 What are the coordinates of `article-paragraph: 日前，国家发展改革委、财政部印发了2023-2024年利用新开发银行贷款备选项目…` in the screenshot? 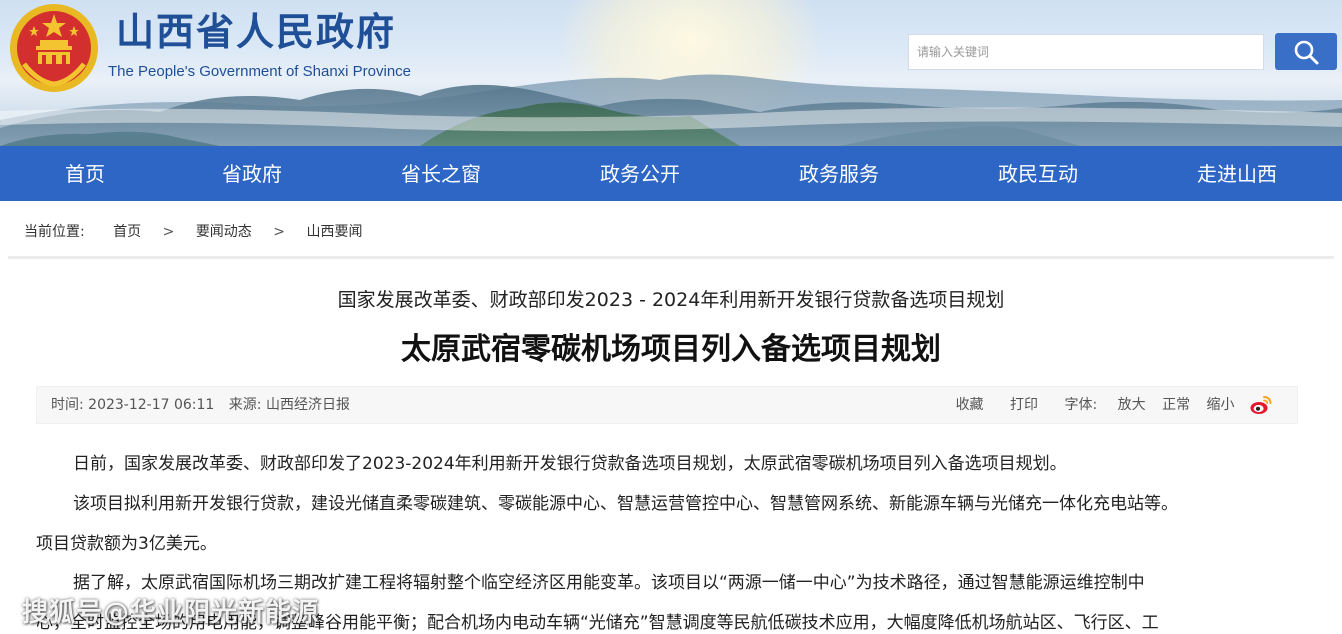 It's located at (570, 464).